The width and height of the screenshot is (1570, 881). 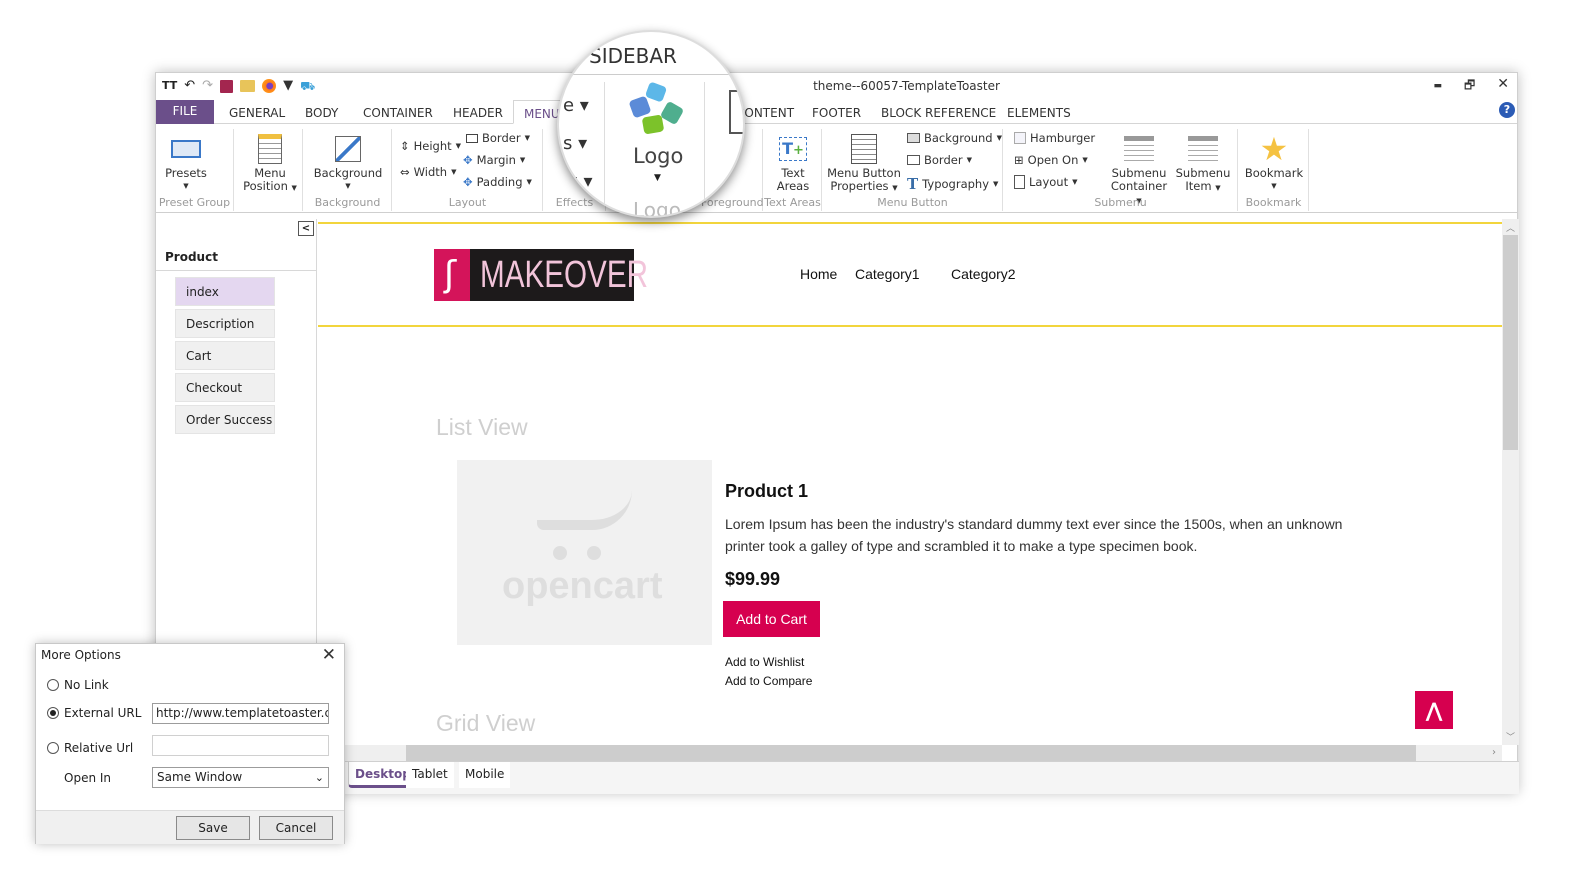 I want to click on horizontal-scrollbar: ›, so click(x=910, y=753).